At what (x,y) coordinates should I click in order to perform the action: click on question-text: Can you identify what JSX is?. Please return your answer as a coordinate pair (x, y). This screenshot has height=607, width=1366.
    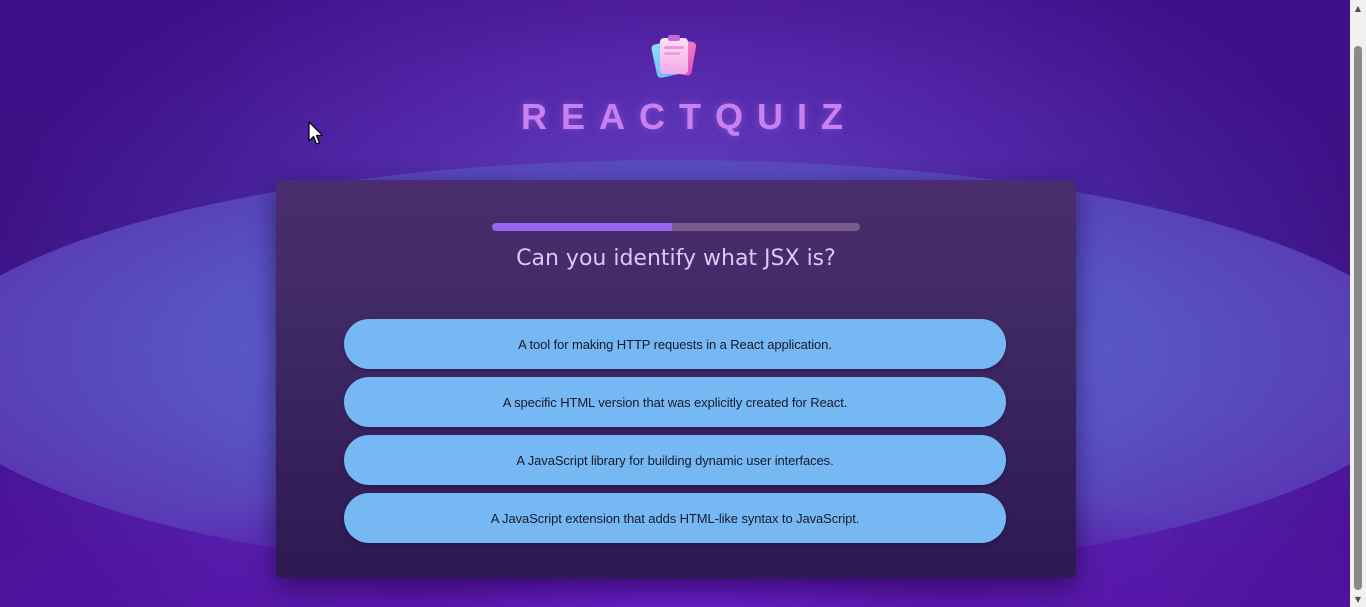
    Looking at the image, I should click on (676, 258).